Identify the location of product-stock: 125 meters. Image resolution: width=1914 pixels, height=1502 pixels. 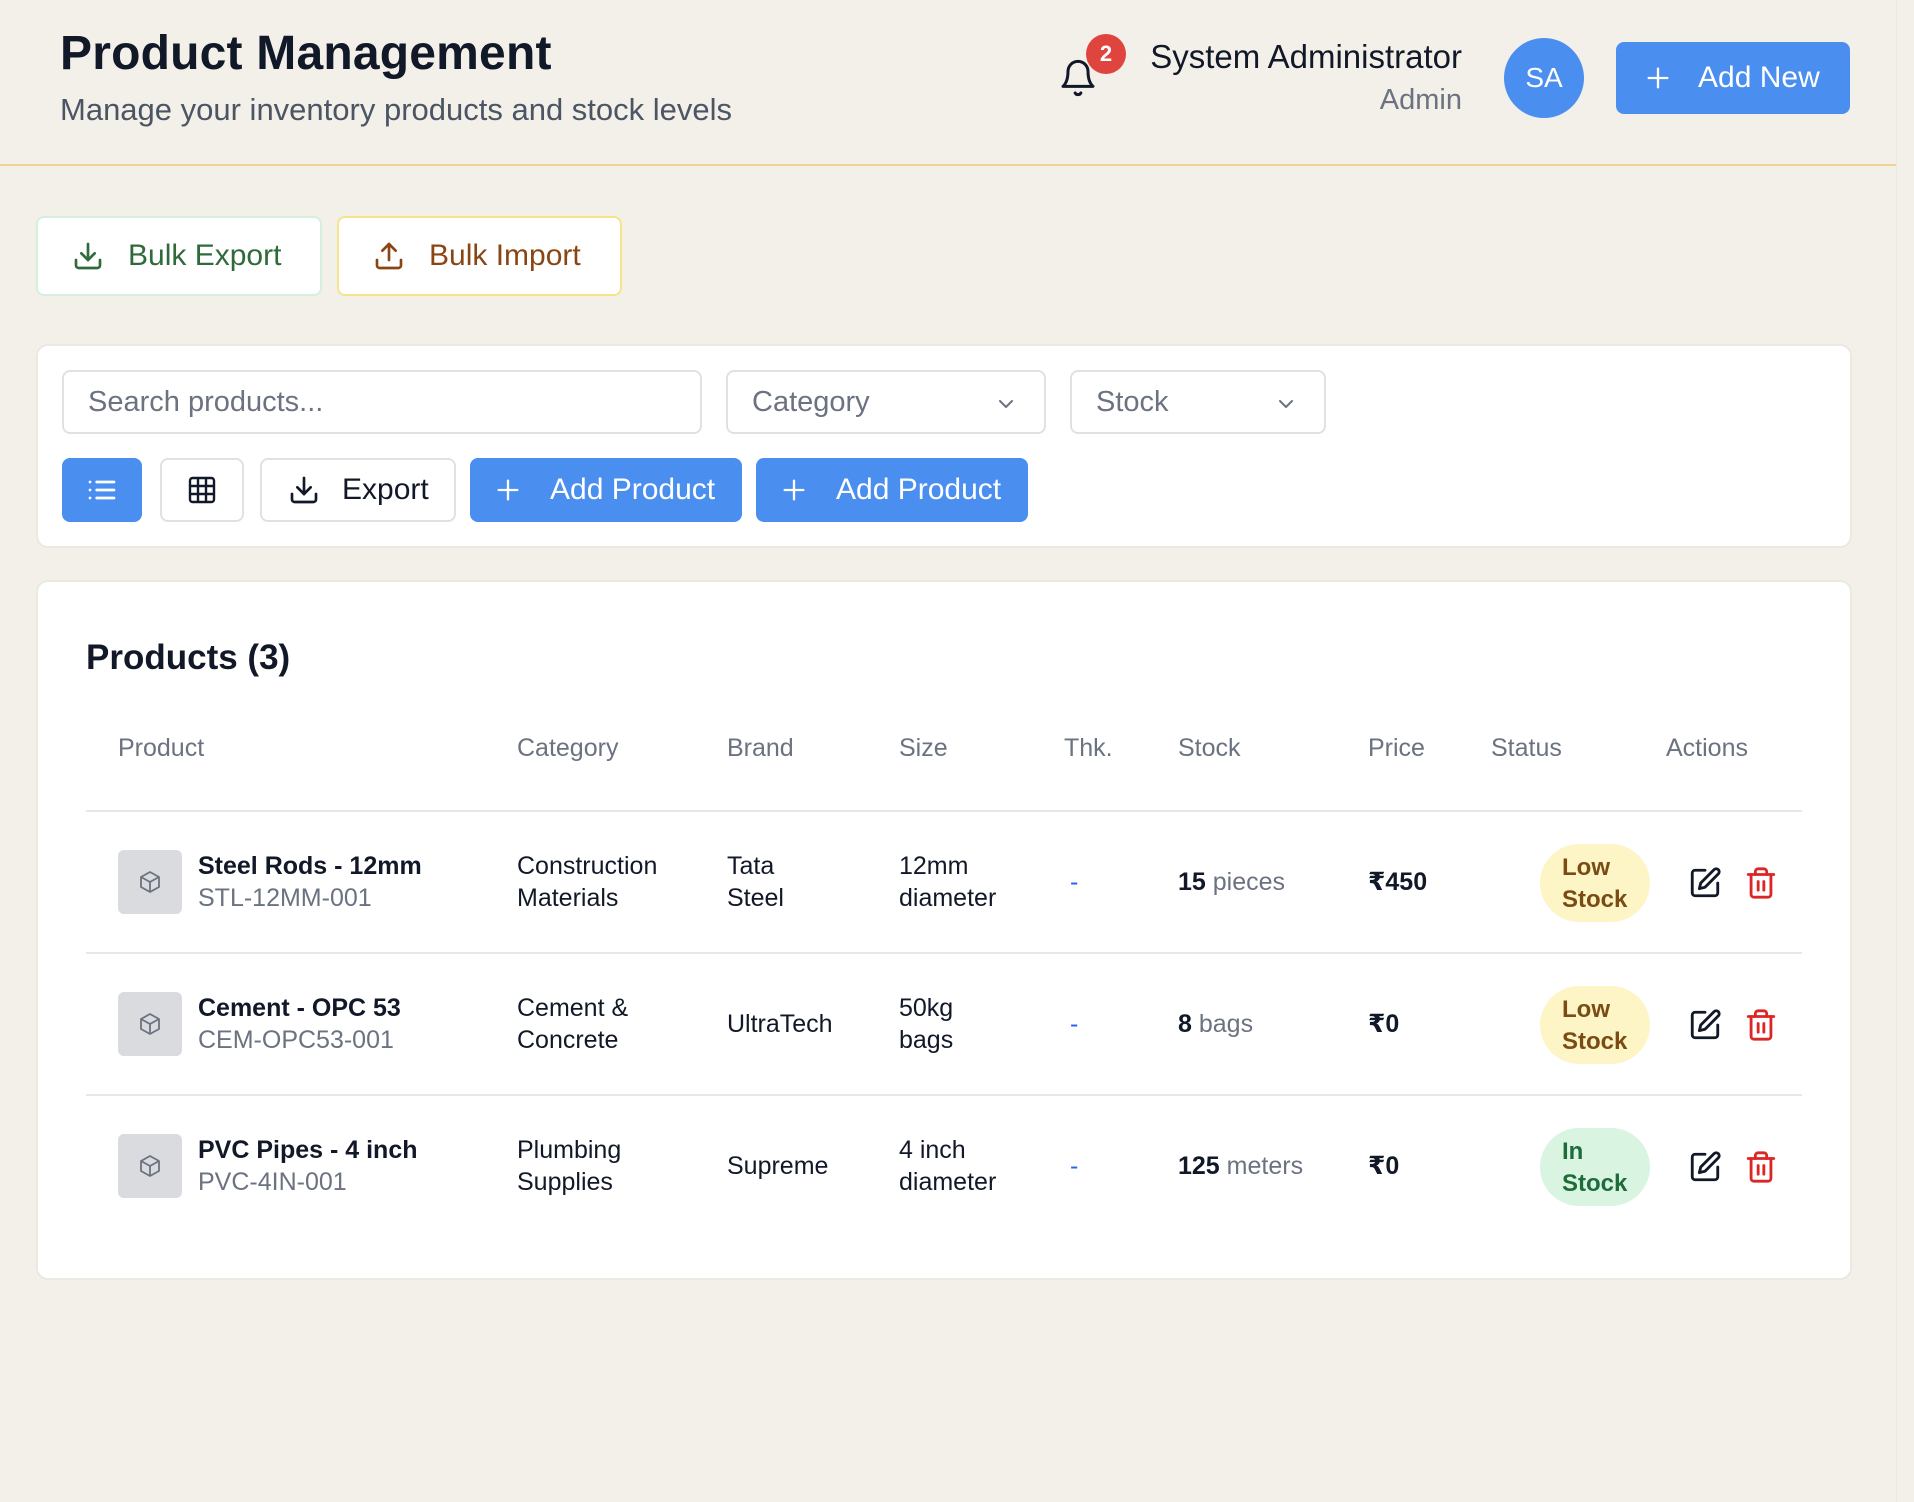
(1241, 1166).